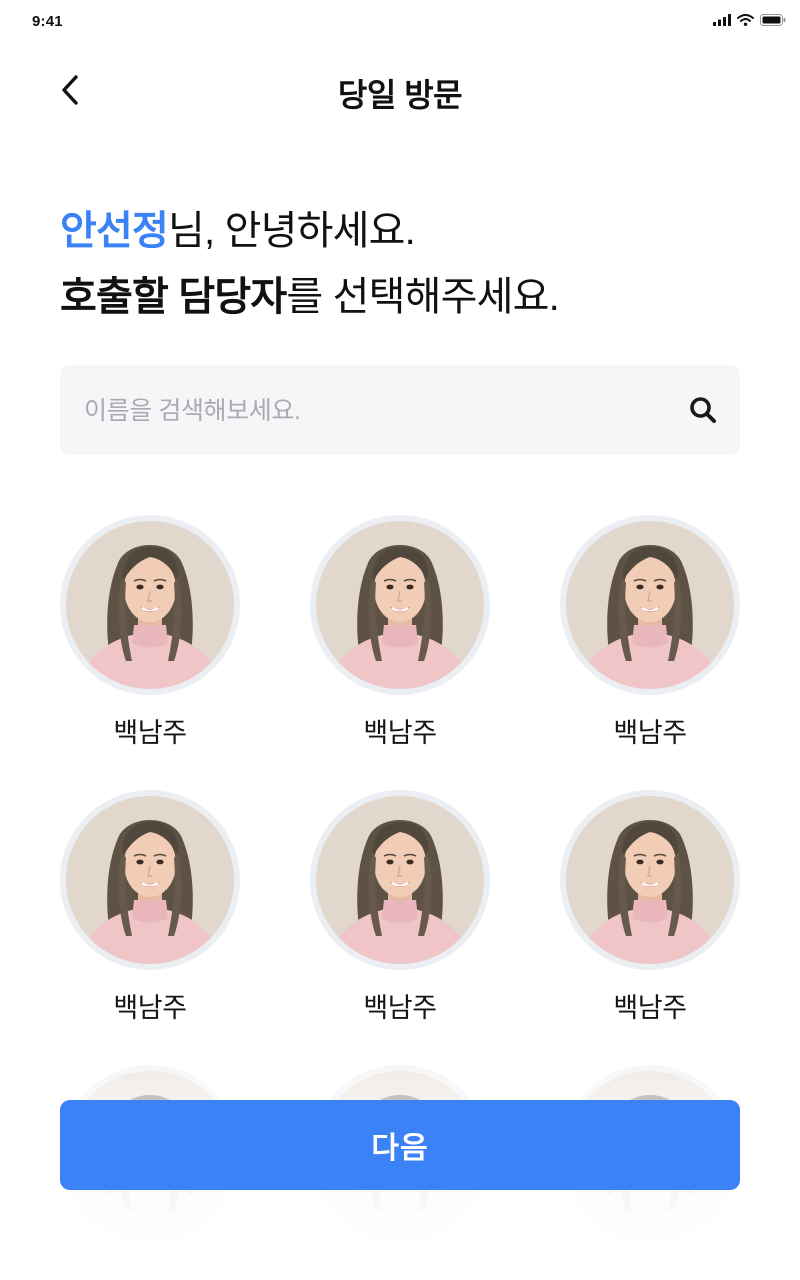  Describe the element at coordinates (422, 297) in the screenshot. I see `greeting-line-2-suffix: 를 선택해주세요.` at that location.